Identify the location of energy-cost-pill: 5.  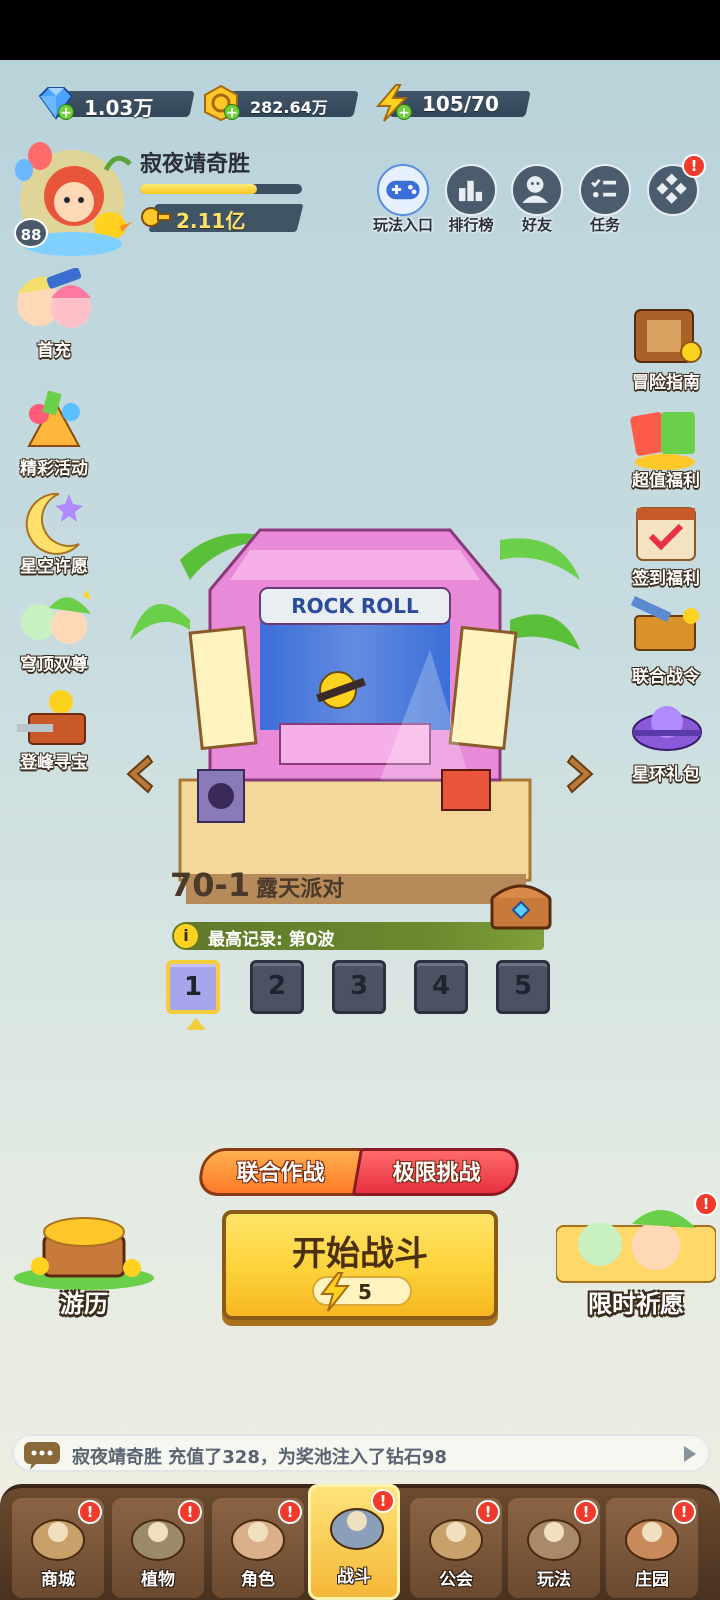
(362, 1292).